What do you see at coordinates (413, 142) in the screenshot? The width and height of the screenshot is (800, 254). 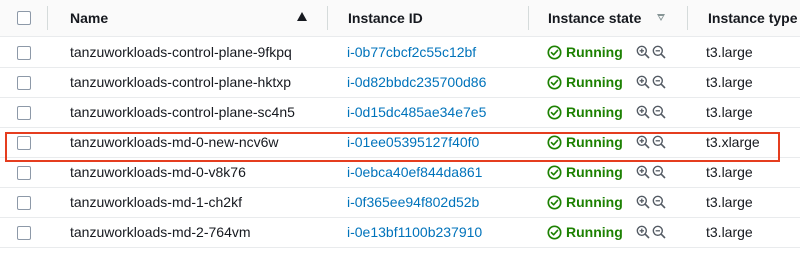 I see `instance-id-link: i-01ee05395127f40f0` at bounding box center [413, 142].